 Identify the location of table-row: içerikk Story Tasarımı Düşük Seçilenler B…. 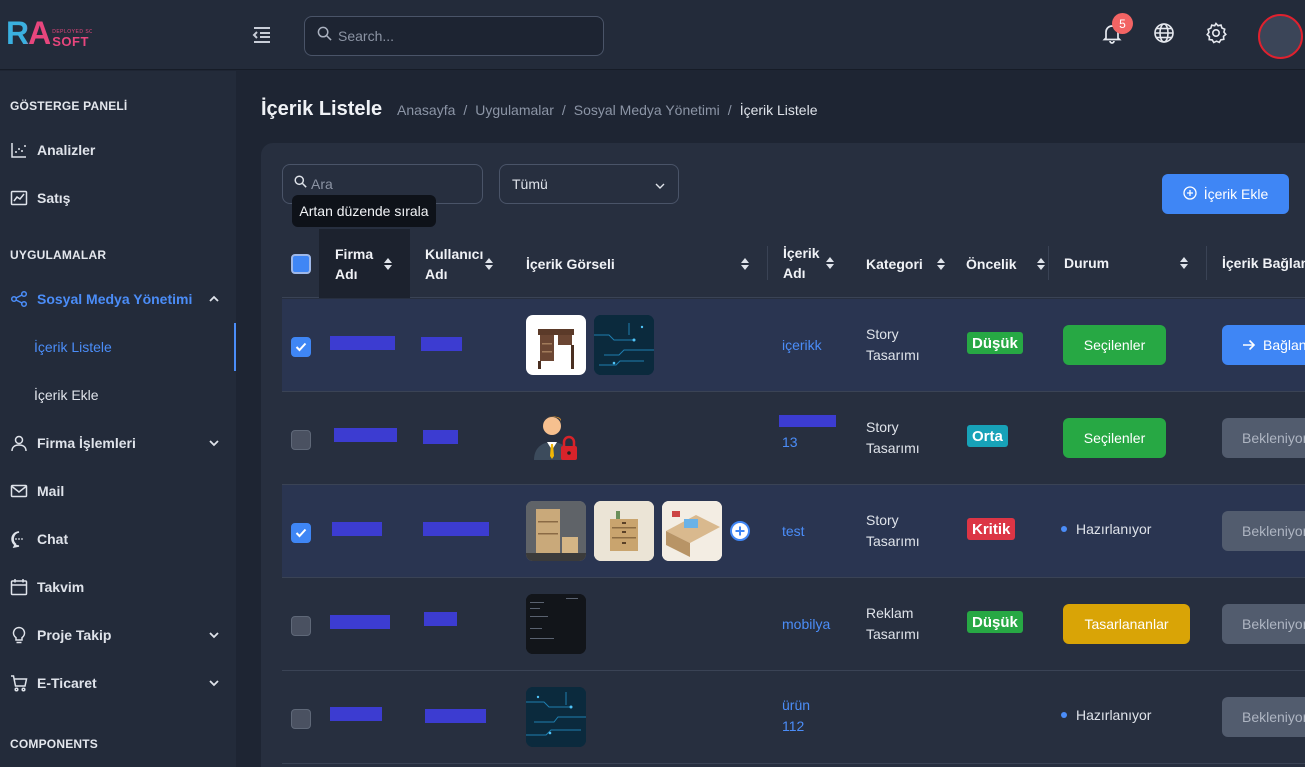
(793, 345).